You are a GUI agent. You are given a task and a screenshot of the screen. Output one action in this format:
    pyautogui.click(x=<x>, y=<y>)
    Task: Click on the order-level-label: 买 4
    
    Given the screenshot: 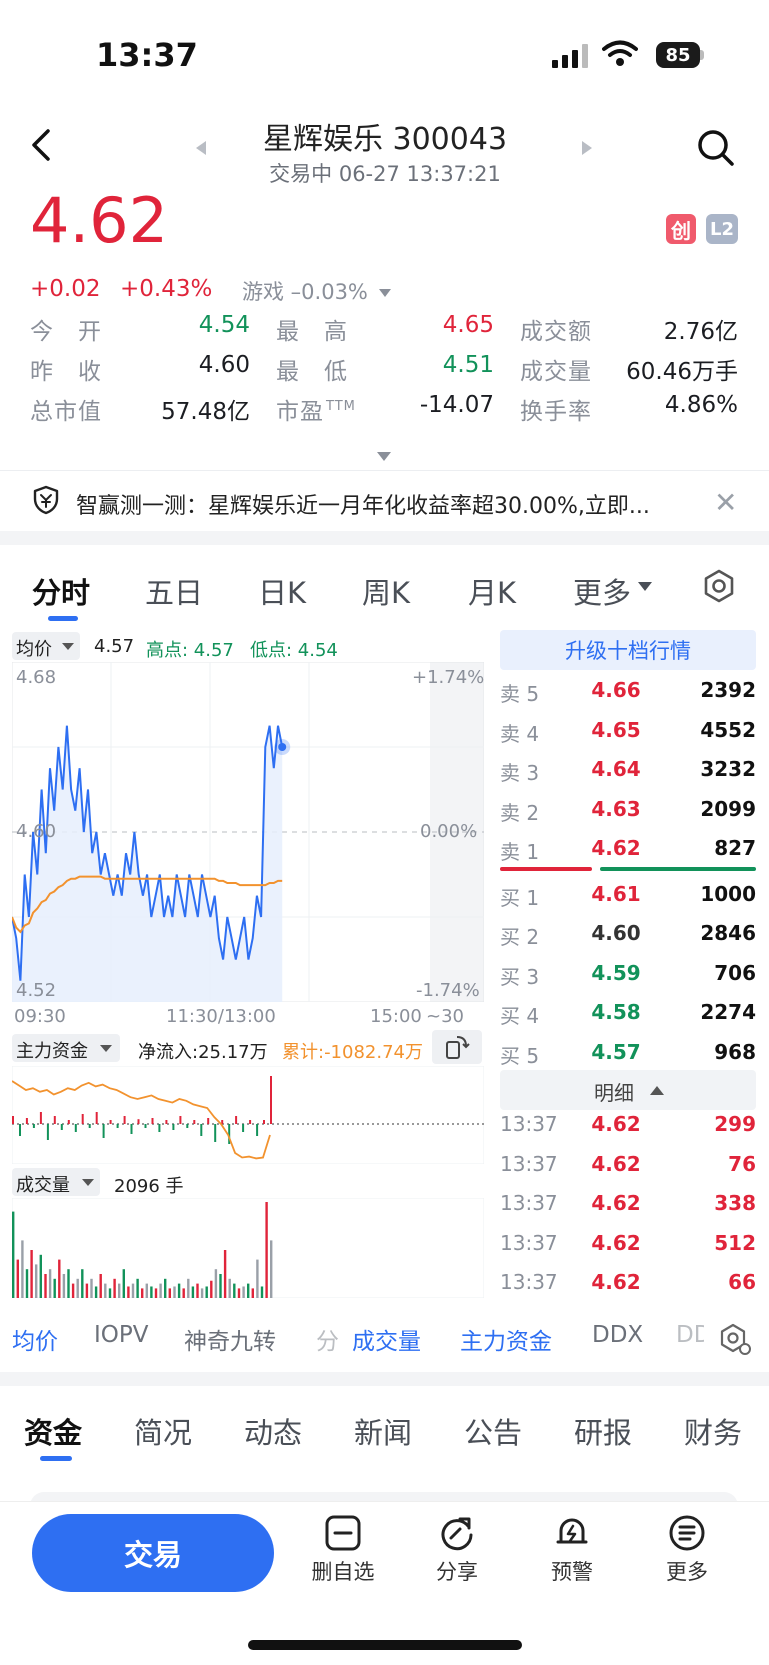 What is the action you would take?
    pyautogui.click(x=520, y=1016)
    